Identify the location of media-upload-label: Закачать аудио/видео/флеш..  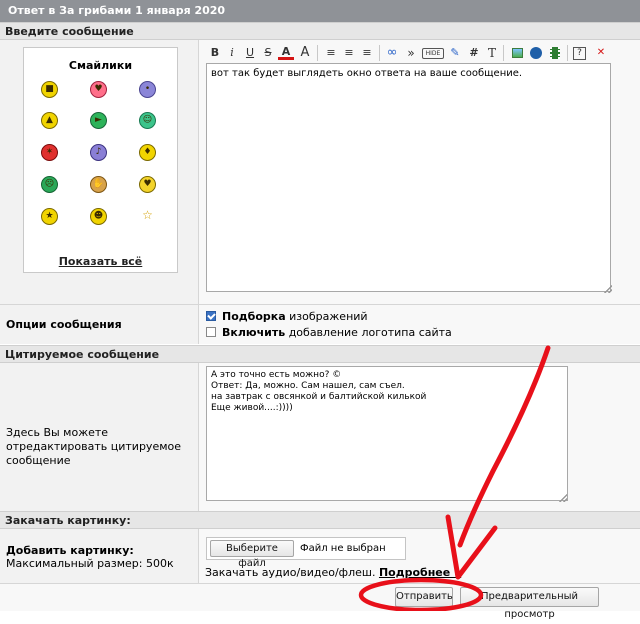
(290, 572).